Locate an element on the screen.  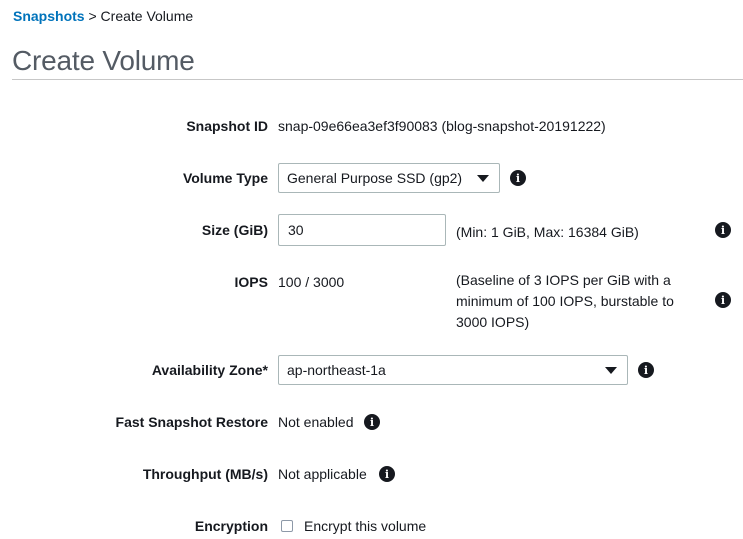
encrypt-volume-checkbox-label: Encrypt this volume is located at coordinates (365, 526).